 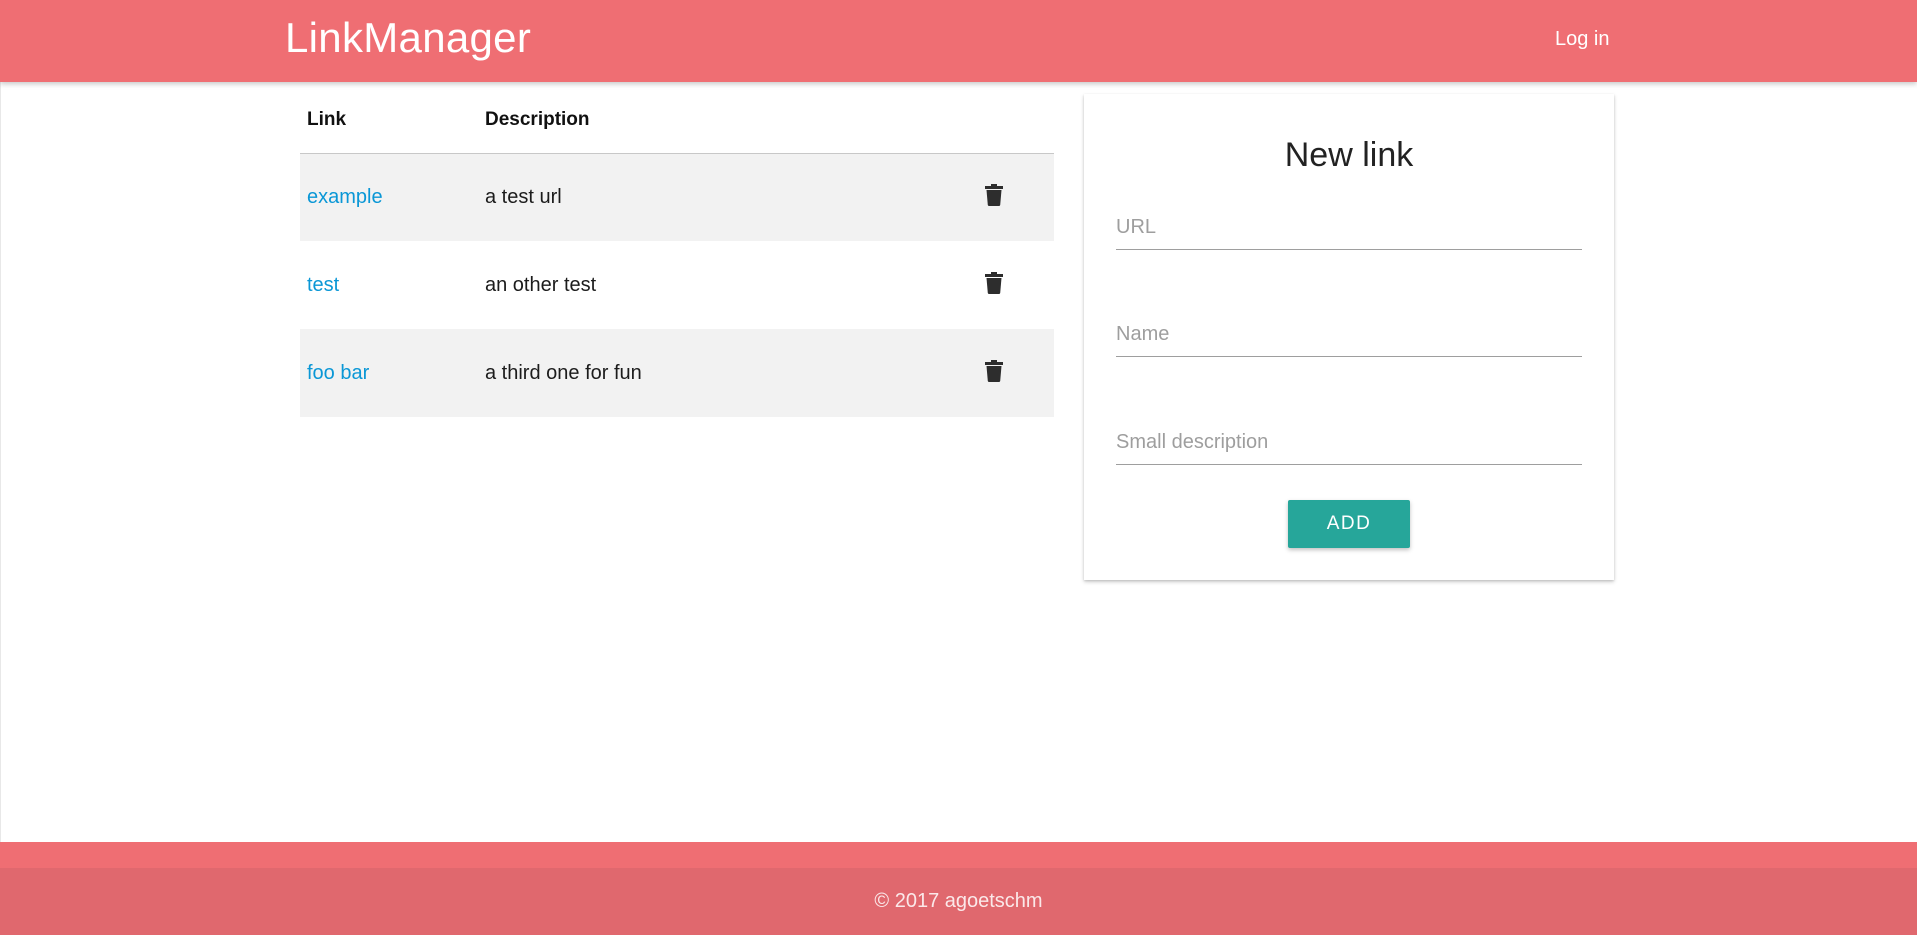 What do you see at coordinates (389, 285) in the screenshot?
I see `link-cell: test` at bounding box center [389, 285].